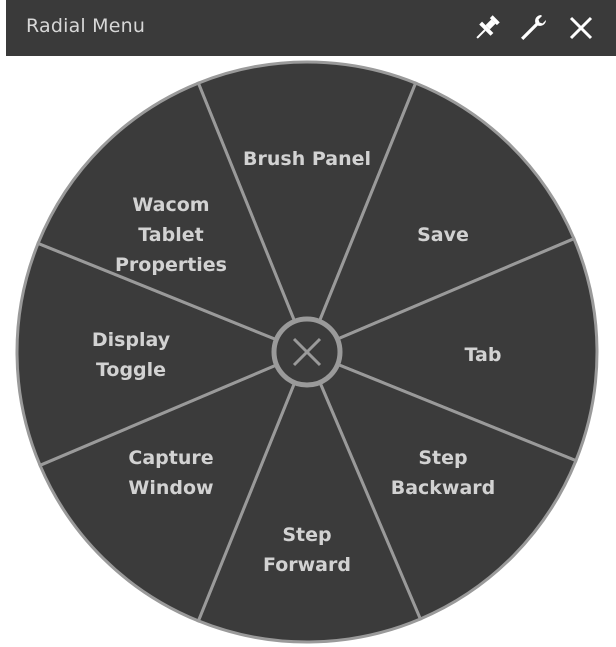  What do you see at coordinates (170, 488) in the screenshot?
I see `menu-item-label-line: Window` at bounding box center [170, 488].